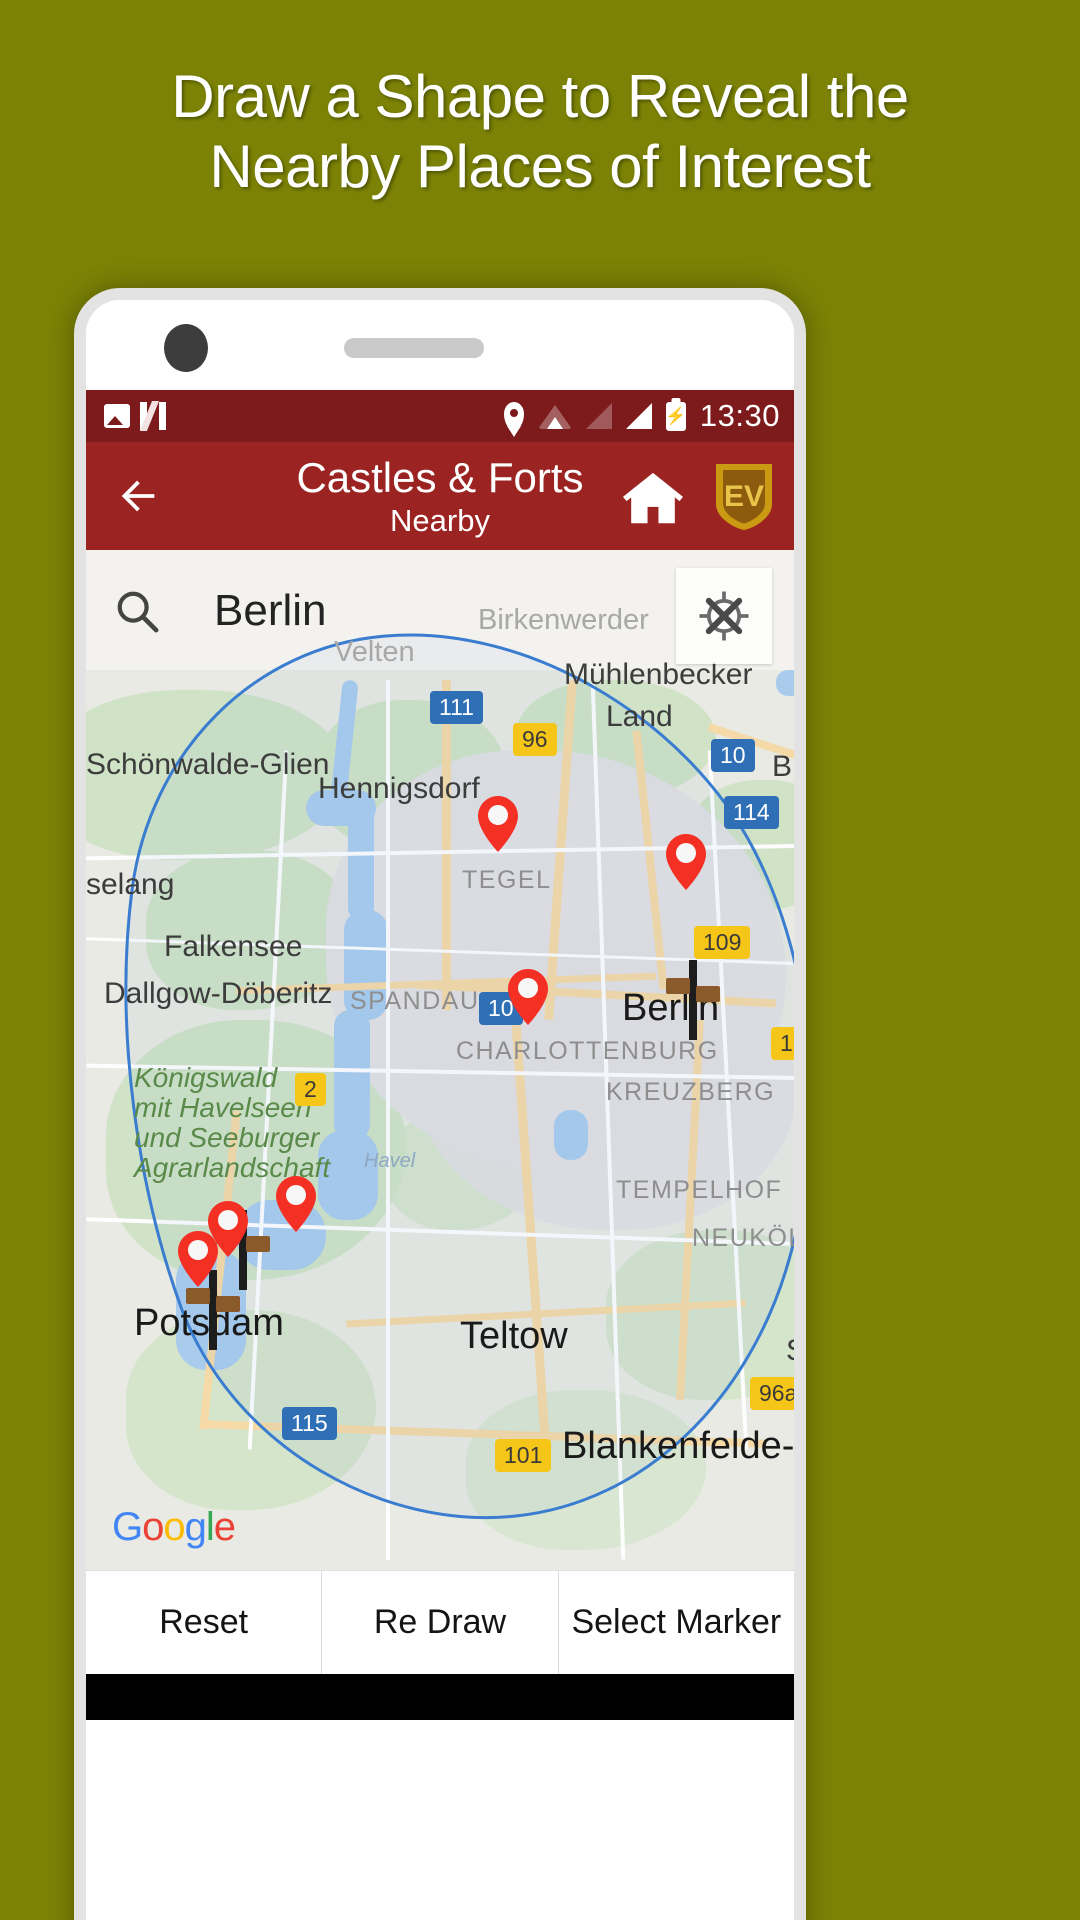  What do you see at coordinates (224, 1527) in the screenshot?
I see `google-letter: e` at bounding box center [224, 1527].